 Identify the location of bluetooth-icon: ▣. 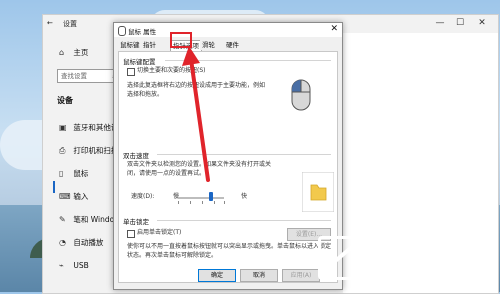
(63, 127).